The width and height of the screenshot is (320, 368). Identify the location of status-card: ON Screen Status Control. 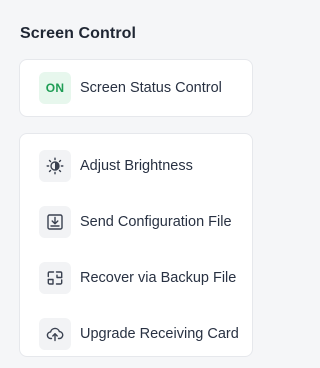
(136, 88).